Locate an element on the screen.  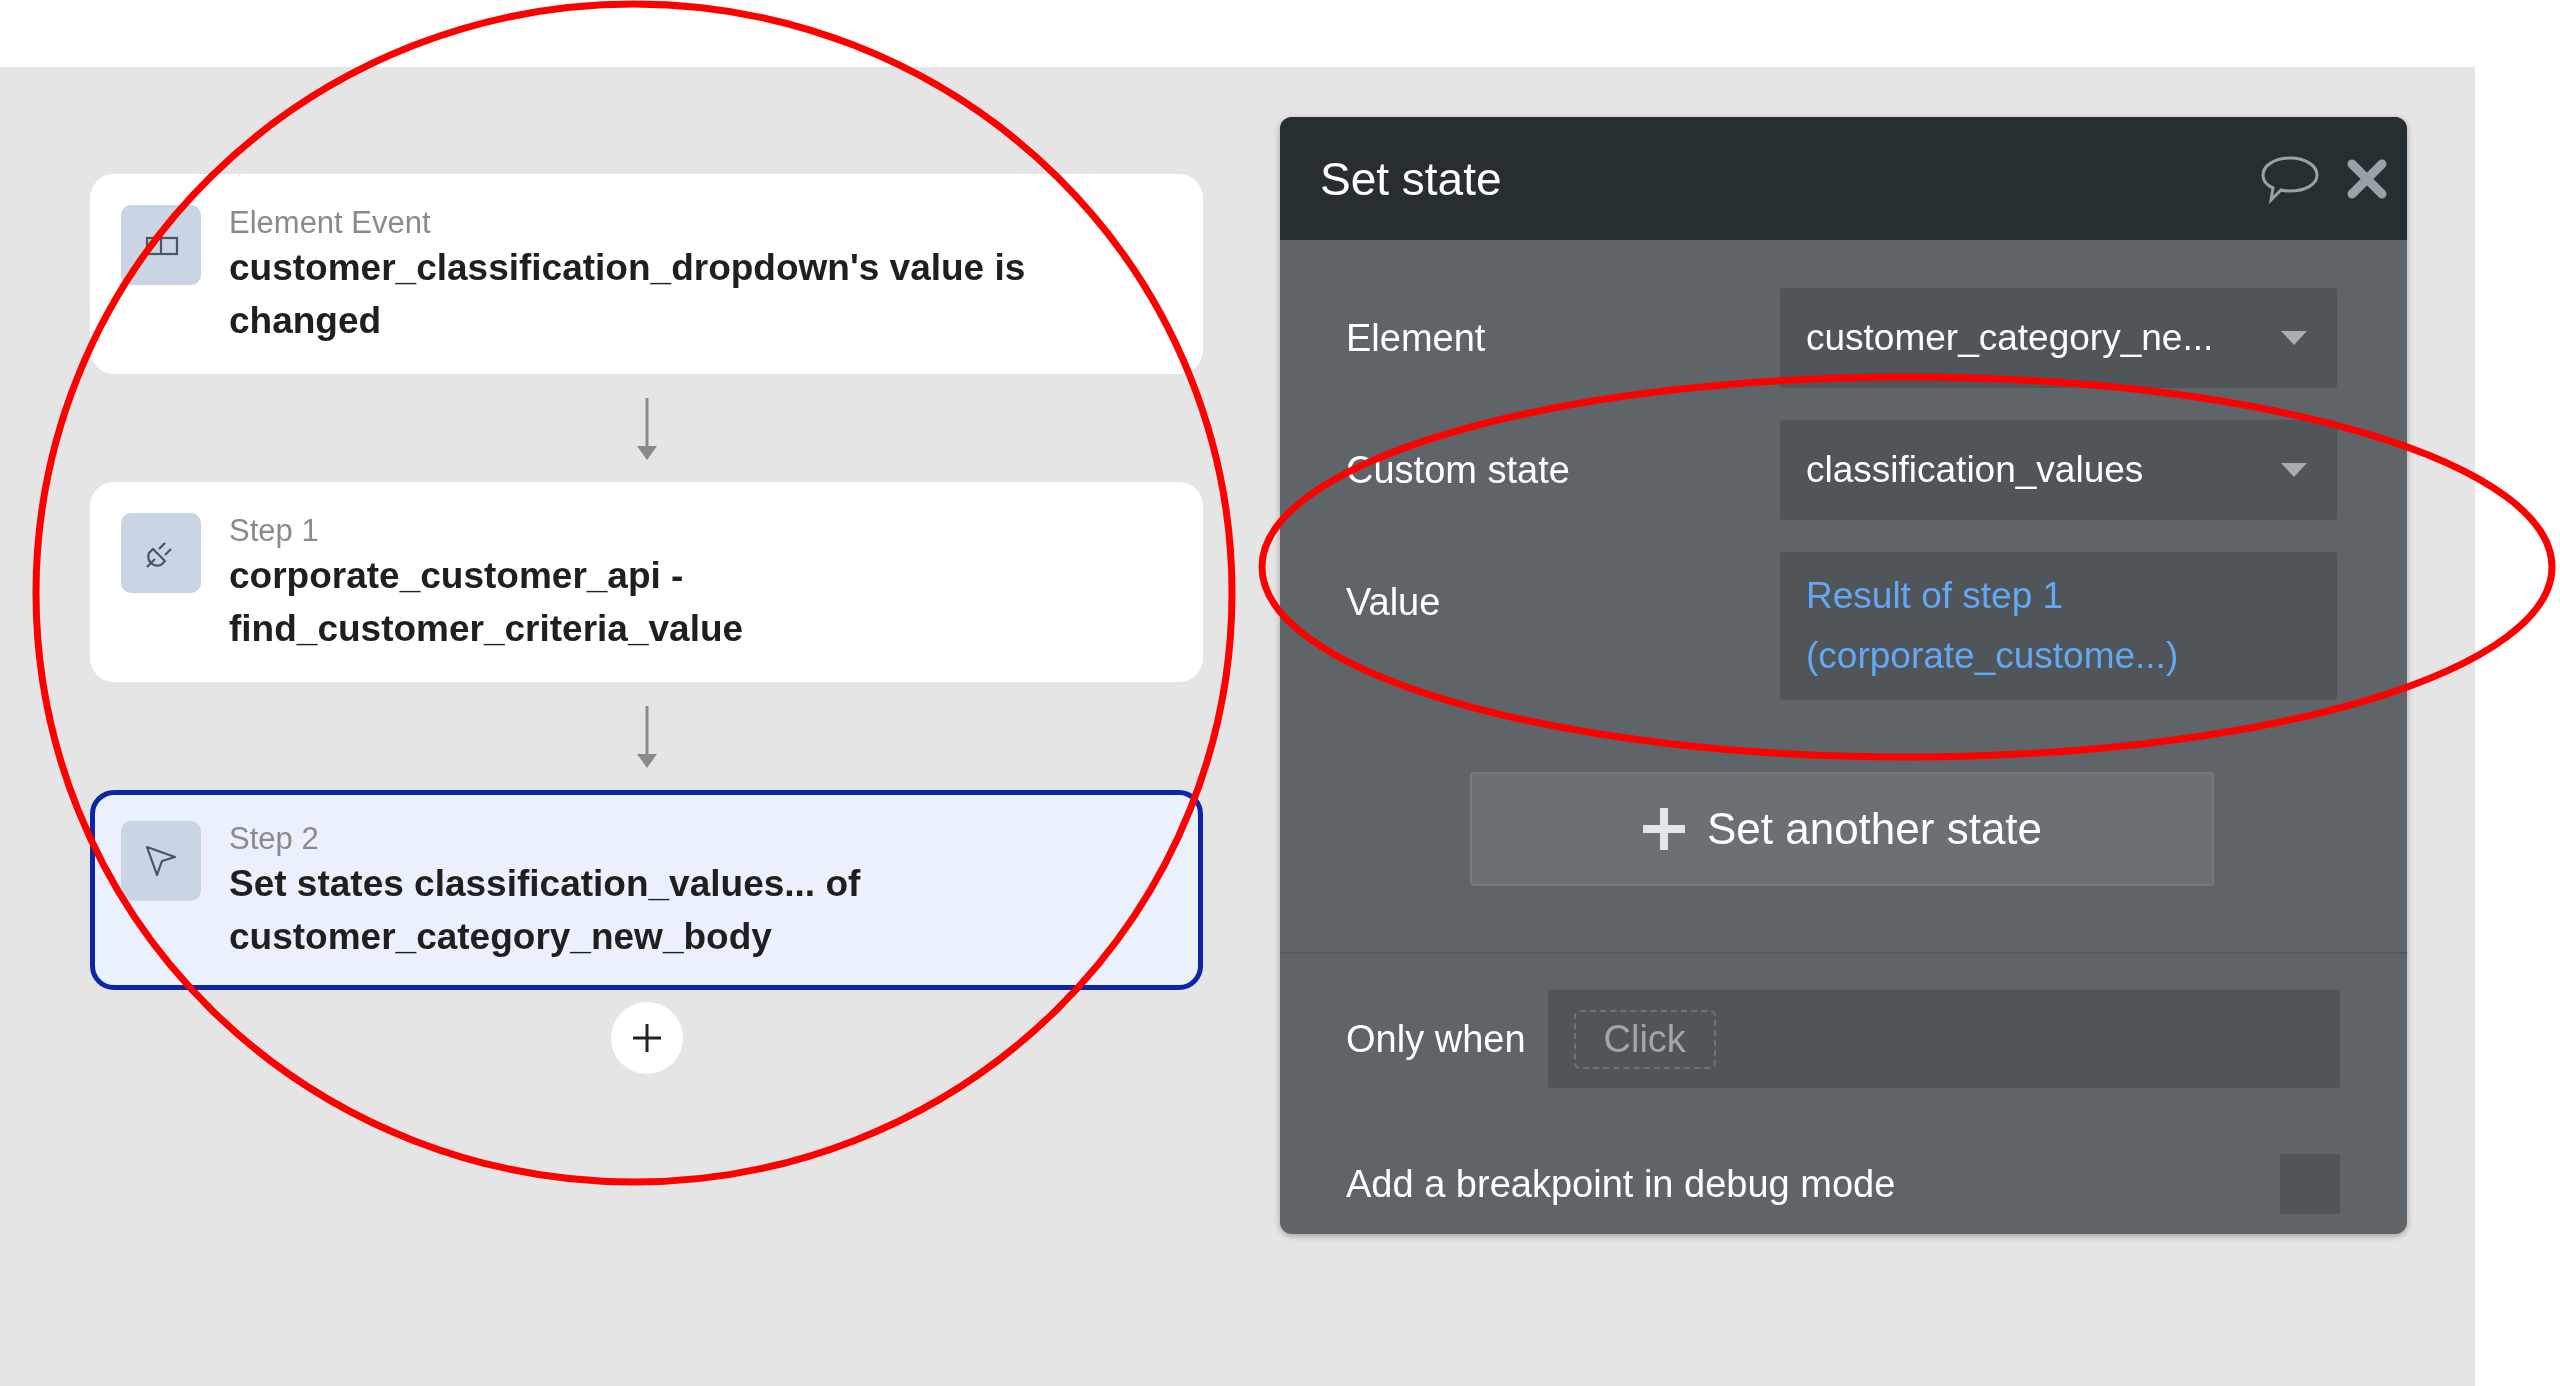
workflow-step-card: Element Event customer_classification_dropdown's value is changed is located at coordinates (646, 274).